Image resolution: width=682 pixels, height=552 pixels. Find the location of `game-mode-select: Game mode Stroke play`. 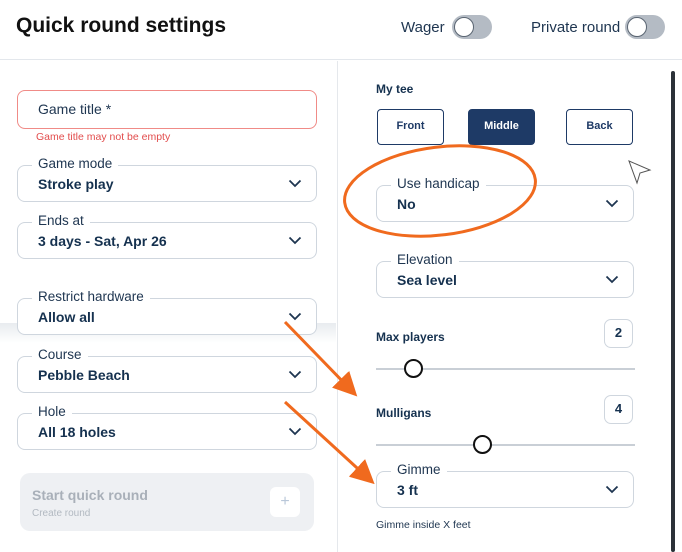

game-mode-select: Game mode Stroke play is located at coordinates (167, 179).